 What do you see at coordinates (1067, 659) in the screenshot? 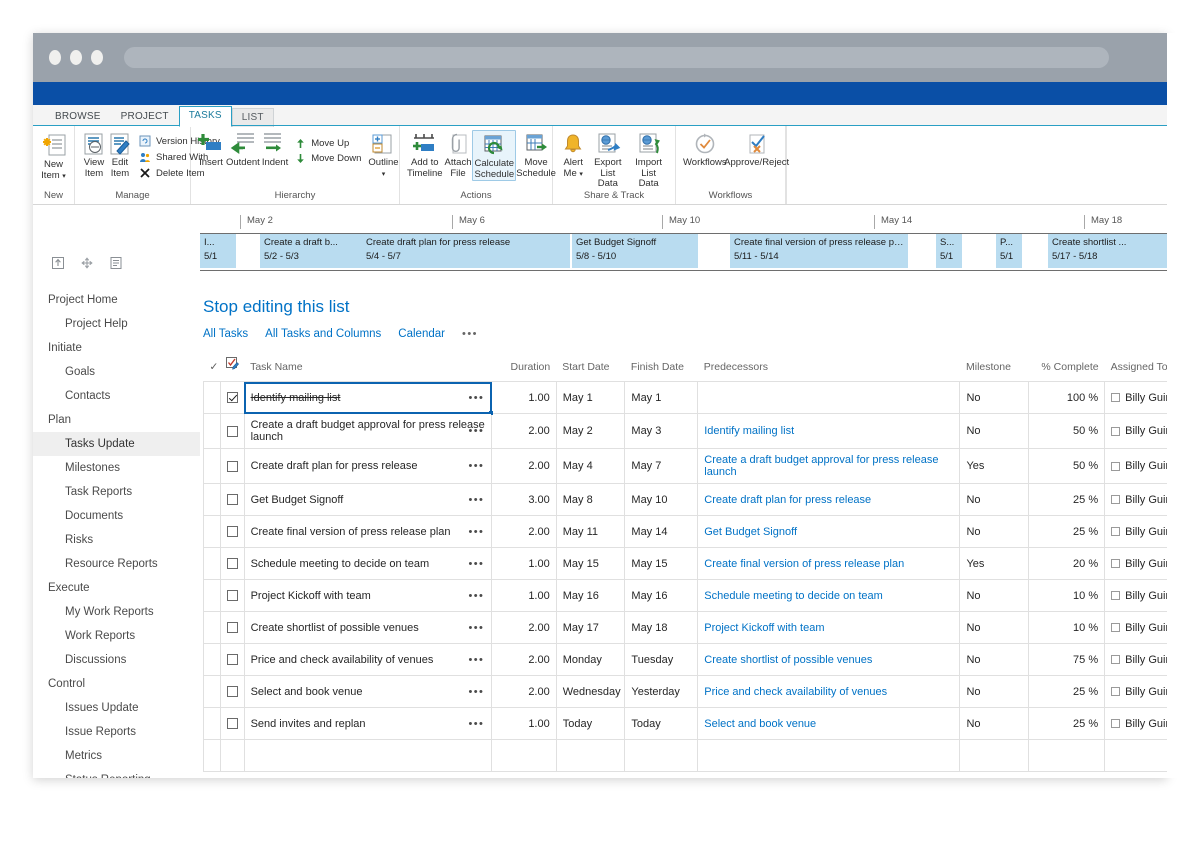
I see `cell-percent-complete: 75 %` at bounding box center [1067, 659].